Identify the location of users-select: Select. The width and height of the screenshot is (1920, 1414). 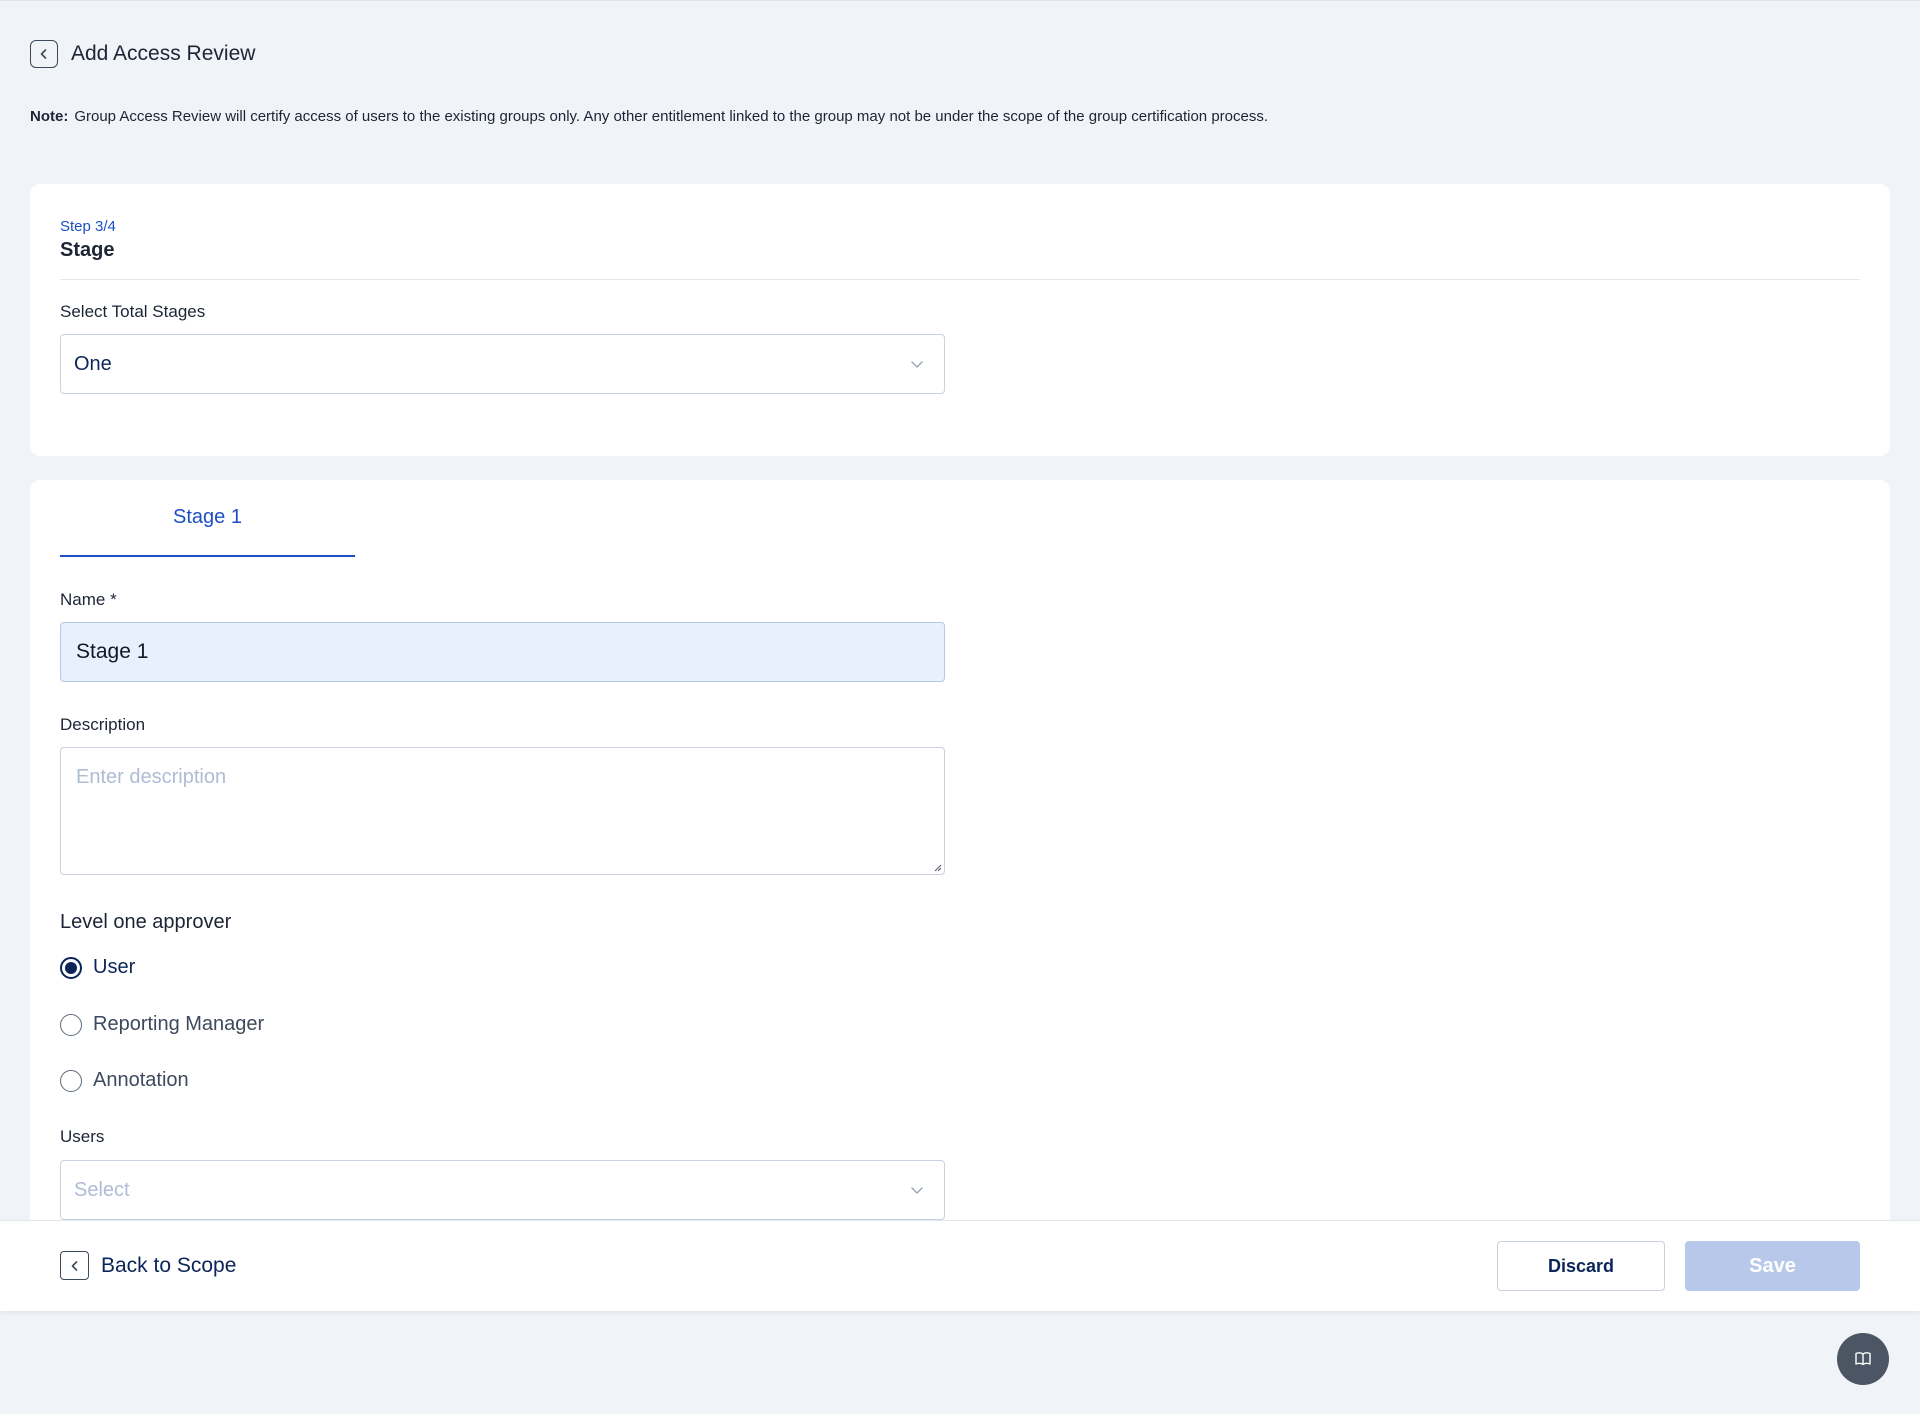
(502, 1190).